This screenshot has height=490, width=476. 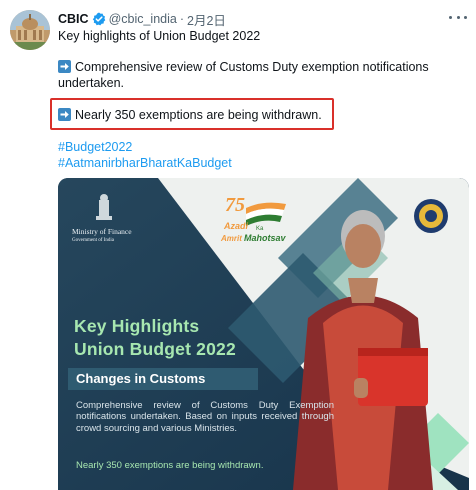 What do you see at coordinates (231, 238) in the screenshot?
I see `azadi-logo-amrit: Amrit` at bounding box center [231, 238].